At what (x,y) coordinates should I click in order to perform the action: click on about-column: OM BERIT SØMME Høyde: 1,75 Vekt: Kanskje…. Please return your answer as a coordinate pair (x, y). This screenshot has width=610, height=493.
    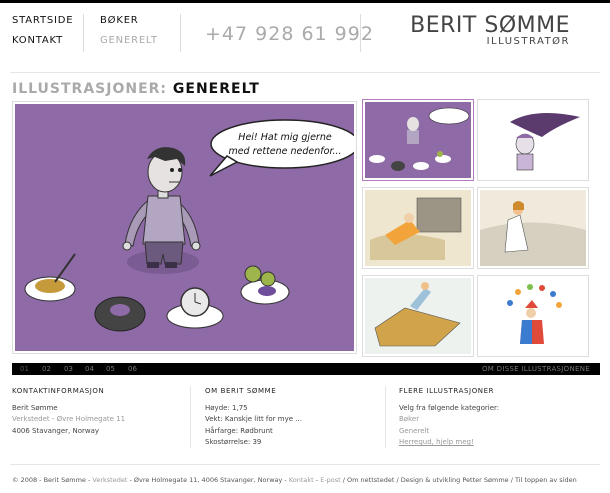
    Looking at the image, I should click on (253, 417).